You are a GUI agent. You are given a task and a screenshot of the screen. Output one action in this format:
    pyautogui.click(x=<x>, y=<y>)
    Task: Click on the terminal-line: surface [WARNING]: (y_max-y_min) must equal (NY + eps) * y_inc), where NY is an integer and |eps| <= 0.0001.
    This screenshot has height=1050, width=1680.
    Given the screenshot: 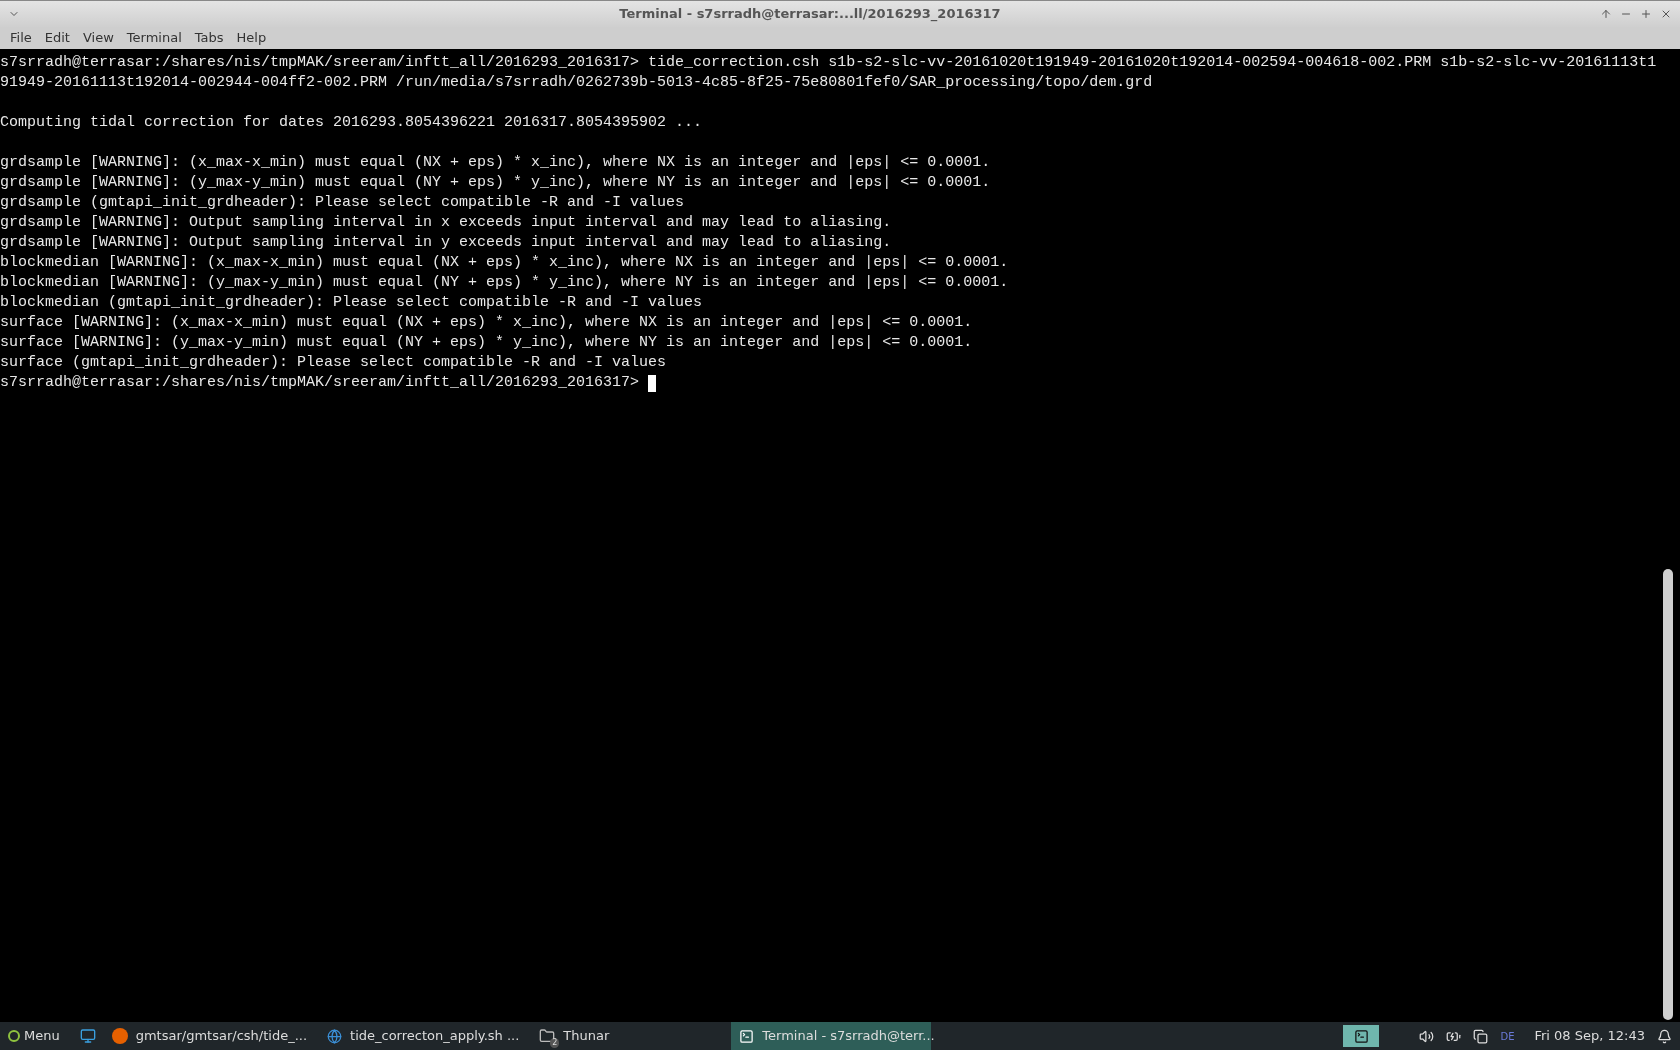 What is the action you would take?
    pyautogui.click(x=486, y=343)
    